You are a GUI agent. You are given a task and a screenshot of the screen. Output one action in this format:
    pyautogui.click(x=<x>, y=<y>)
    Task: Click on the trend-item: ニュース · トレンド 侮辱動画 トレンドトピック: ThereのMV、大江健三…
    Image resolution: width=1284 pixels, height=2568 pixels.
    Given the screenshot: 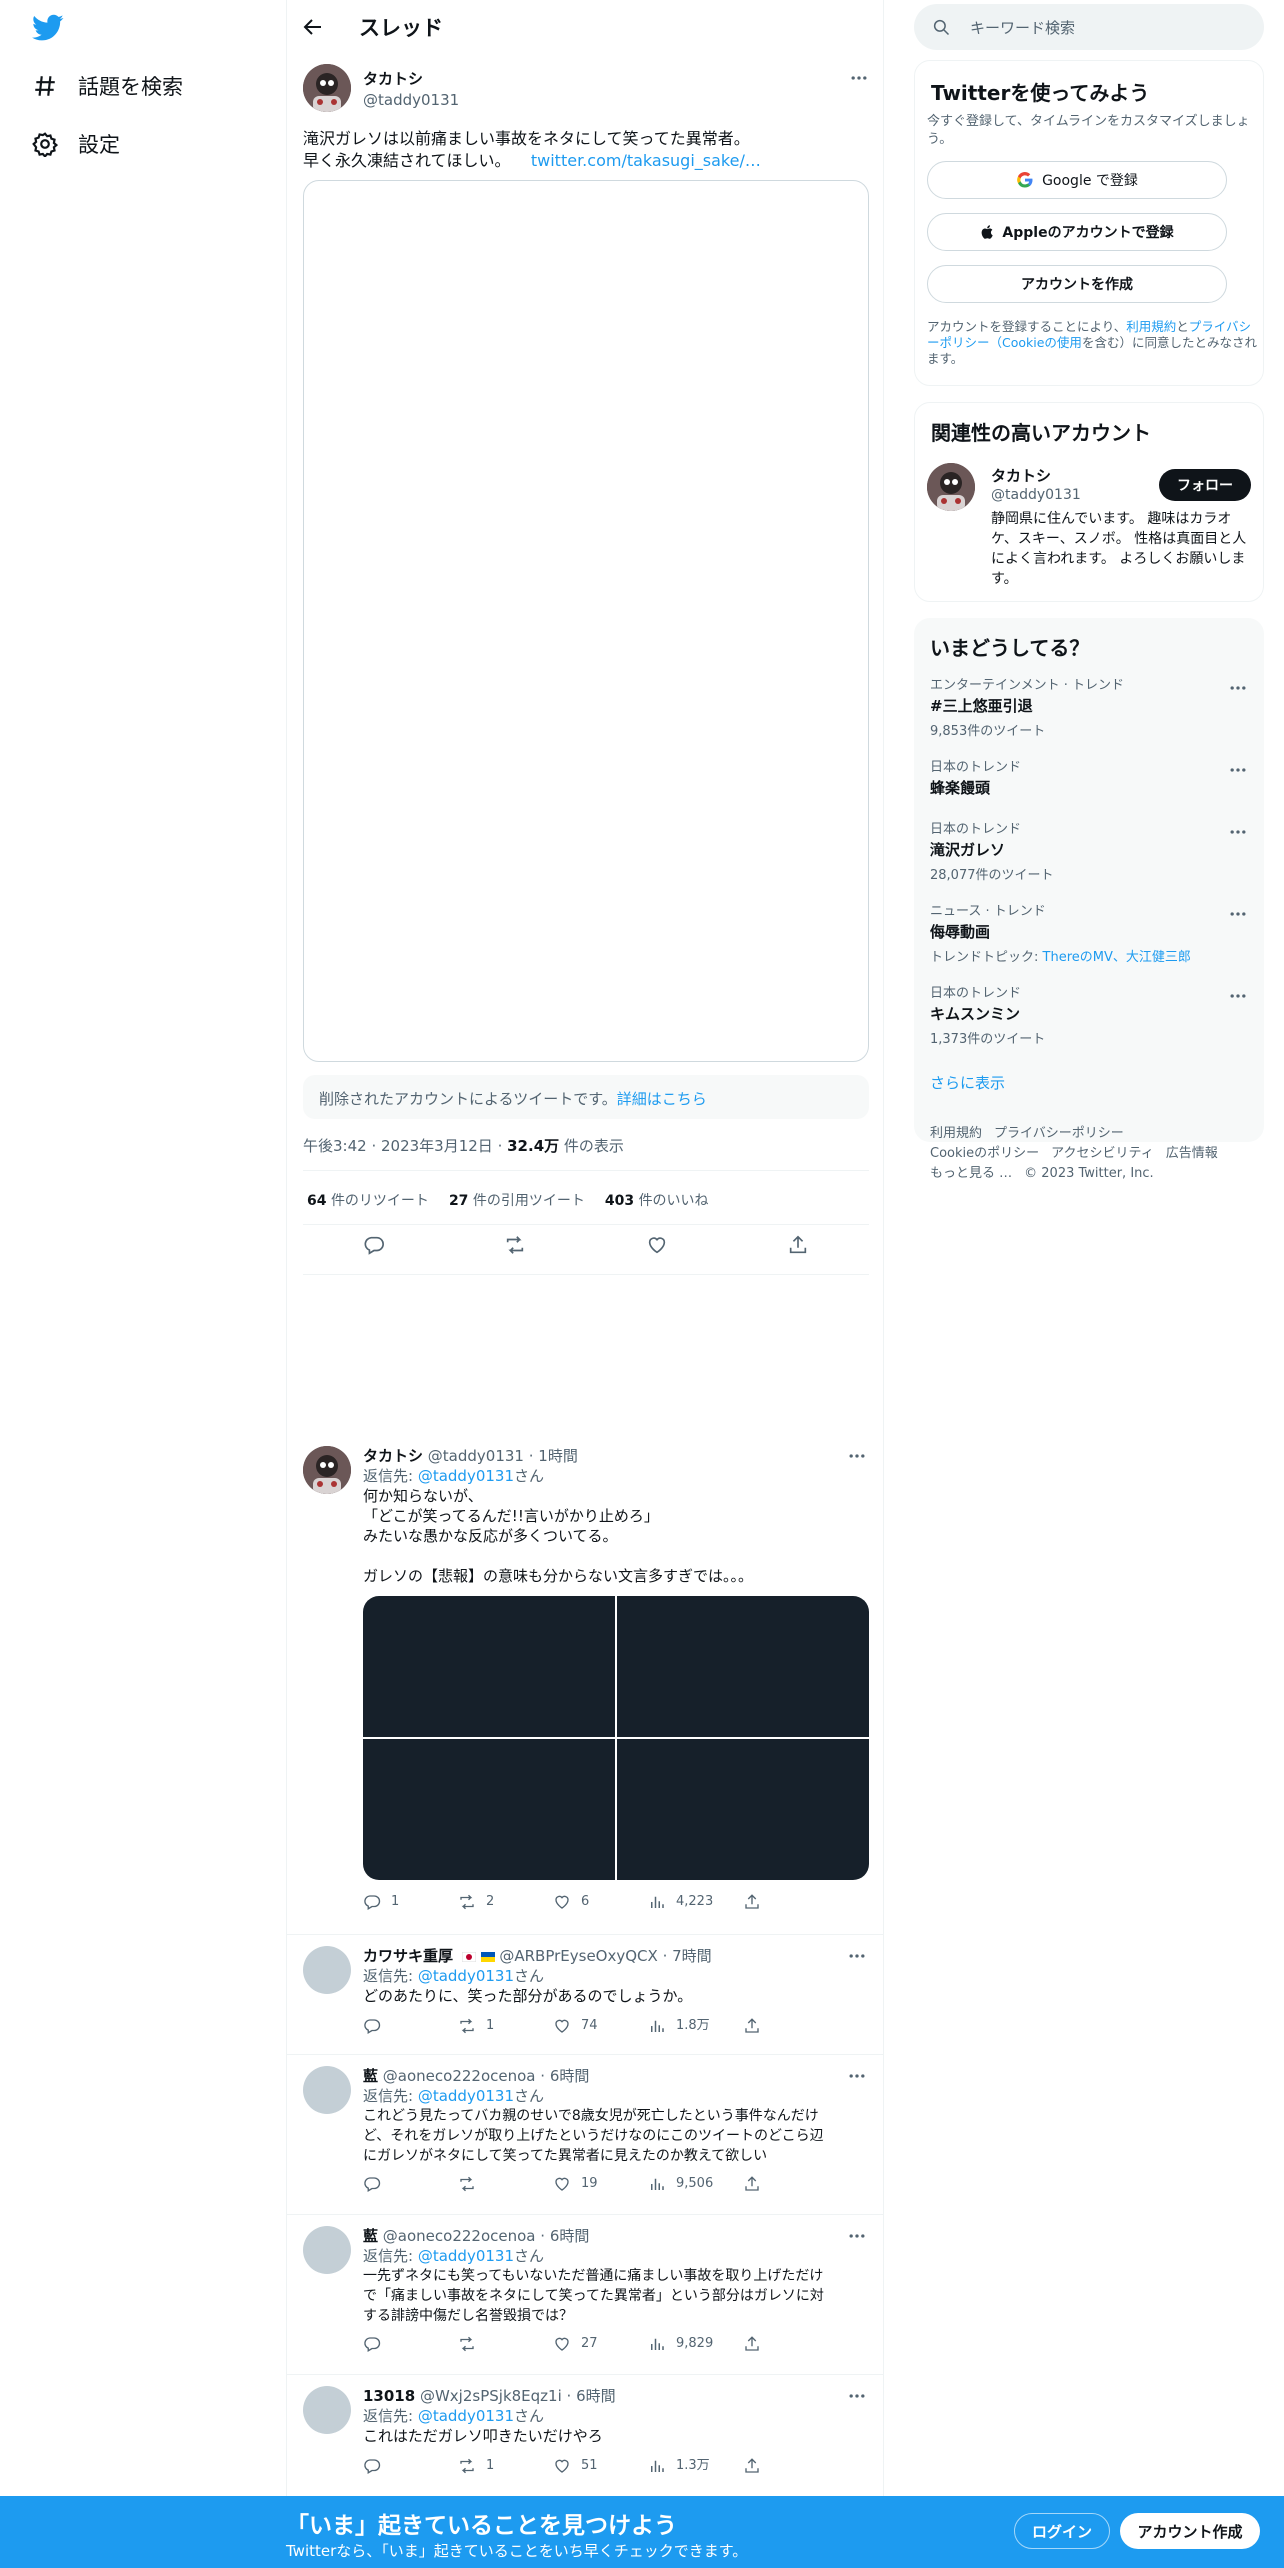 What is the action you would take?
    pyautogui.click(x=1089, y=932)
    